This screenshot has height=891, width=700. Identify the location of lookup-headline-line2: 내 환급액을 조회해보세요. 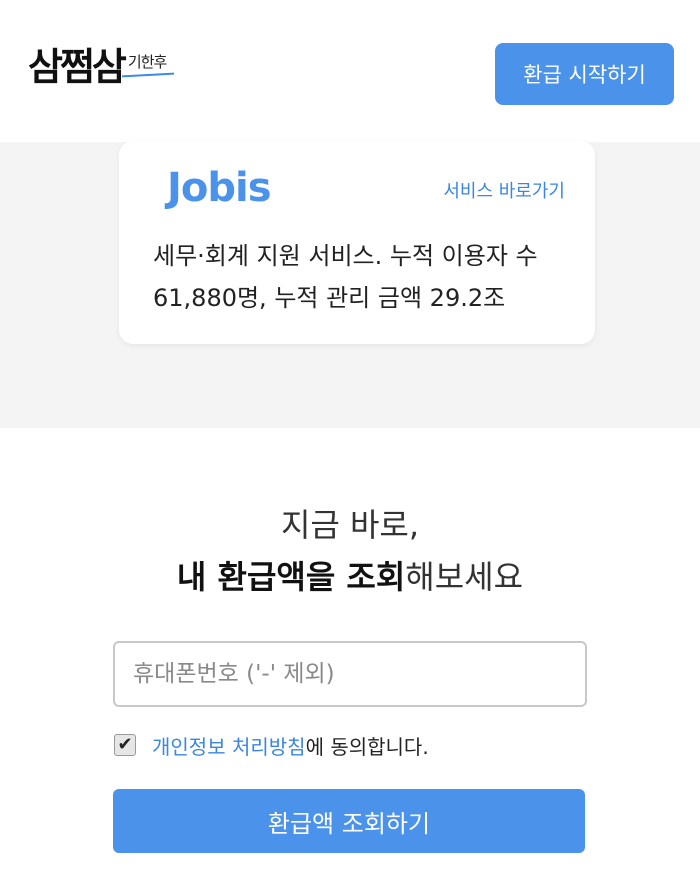
(350, 575).